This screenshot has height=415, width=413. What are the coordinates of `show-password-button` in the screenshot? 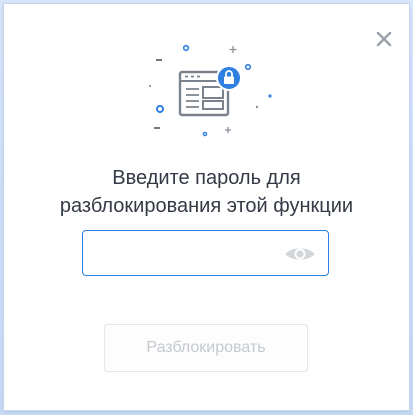 It's located at (300, 254).